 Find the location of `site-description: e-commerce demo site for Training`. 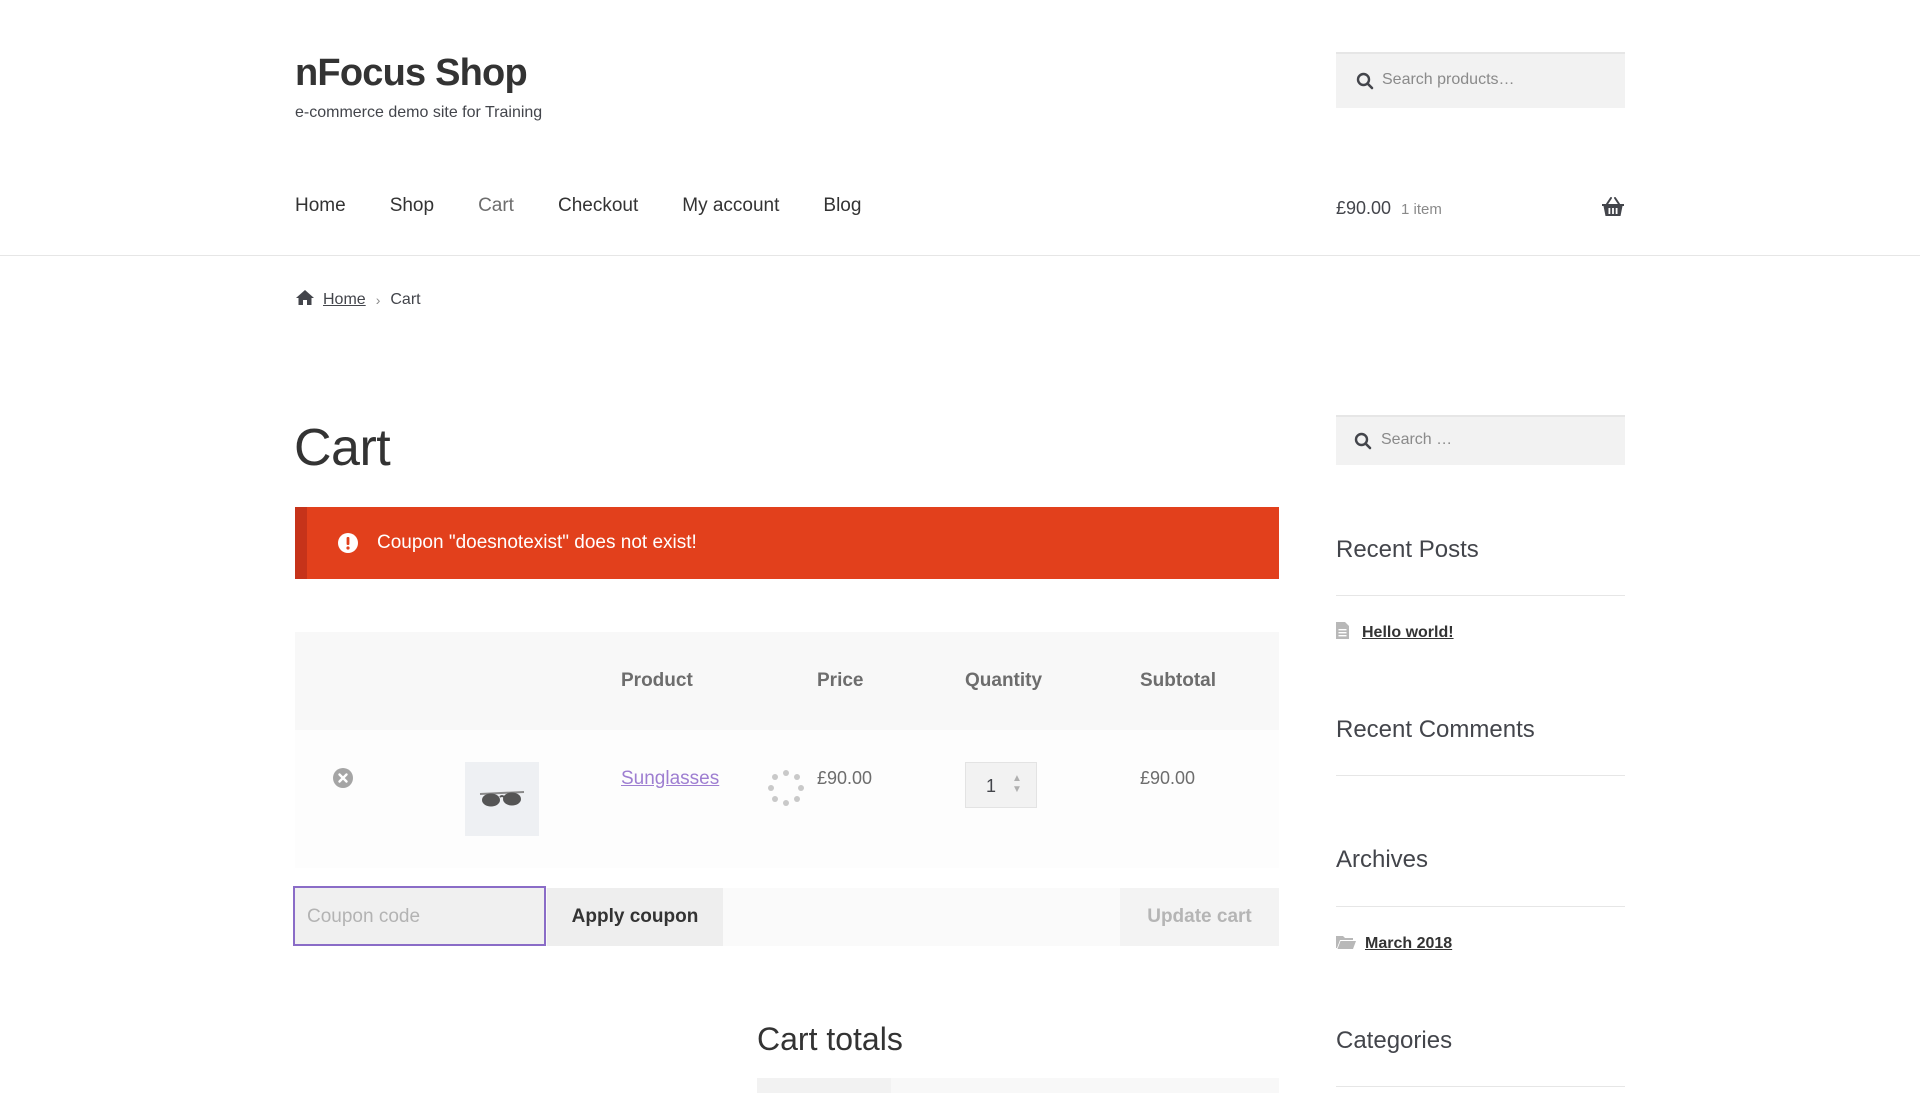

site-description: e-commerce demo site for Training is located at coordinates (419, 112).